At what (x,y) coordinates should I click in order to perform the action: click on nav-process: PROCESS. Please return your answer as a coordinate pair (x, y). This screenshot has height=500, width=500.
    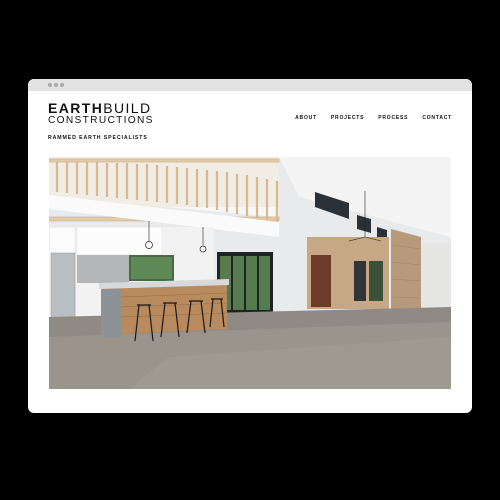
    Looking at the image, I should click on (393, 118).